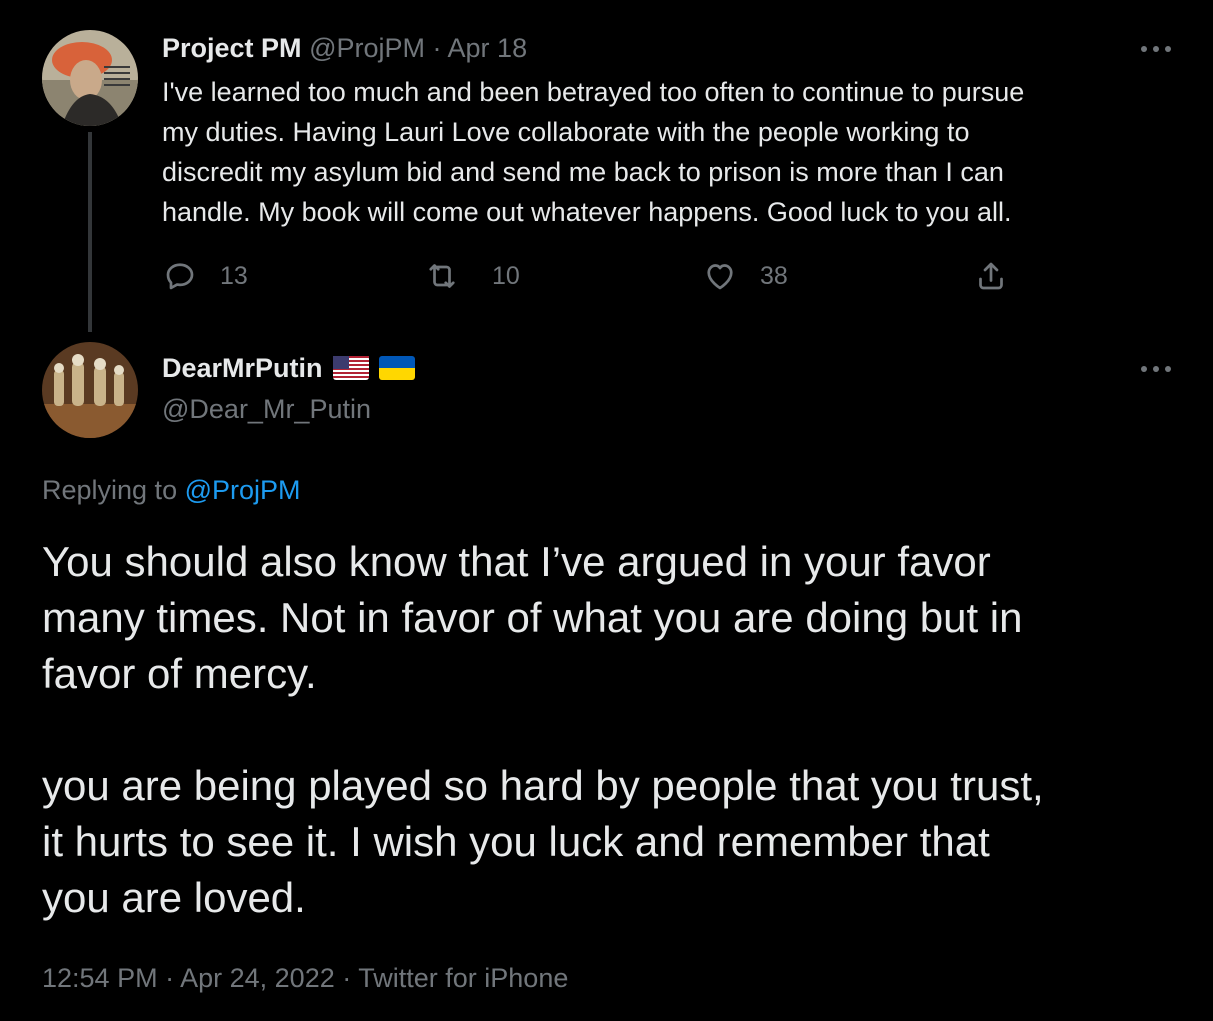  I want to click on reply-button: 13, so click(205, 276).